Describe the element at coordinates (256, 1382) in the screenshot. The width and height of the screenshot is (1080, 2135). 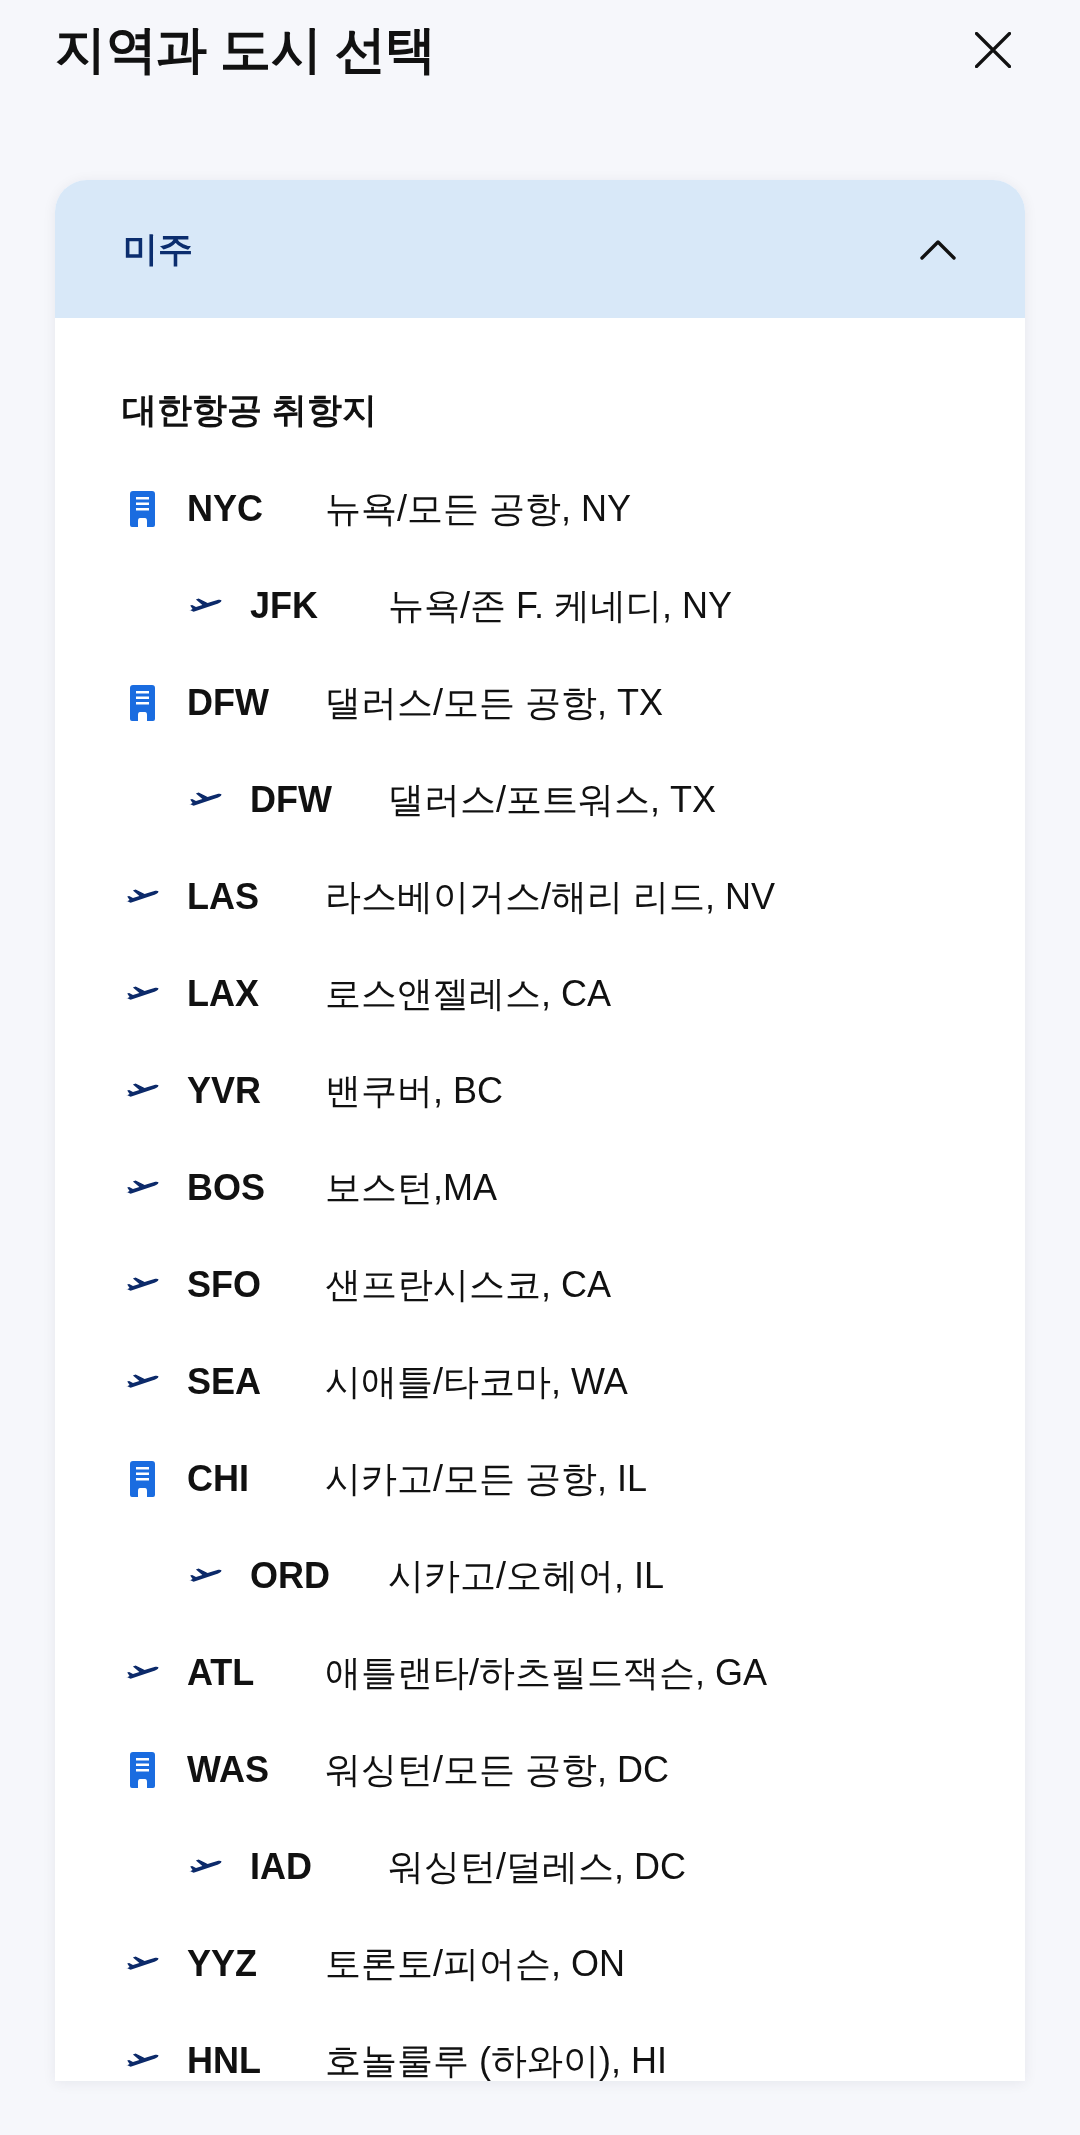
I see `location-code: SEA` at that location.